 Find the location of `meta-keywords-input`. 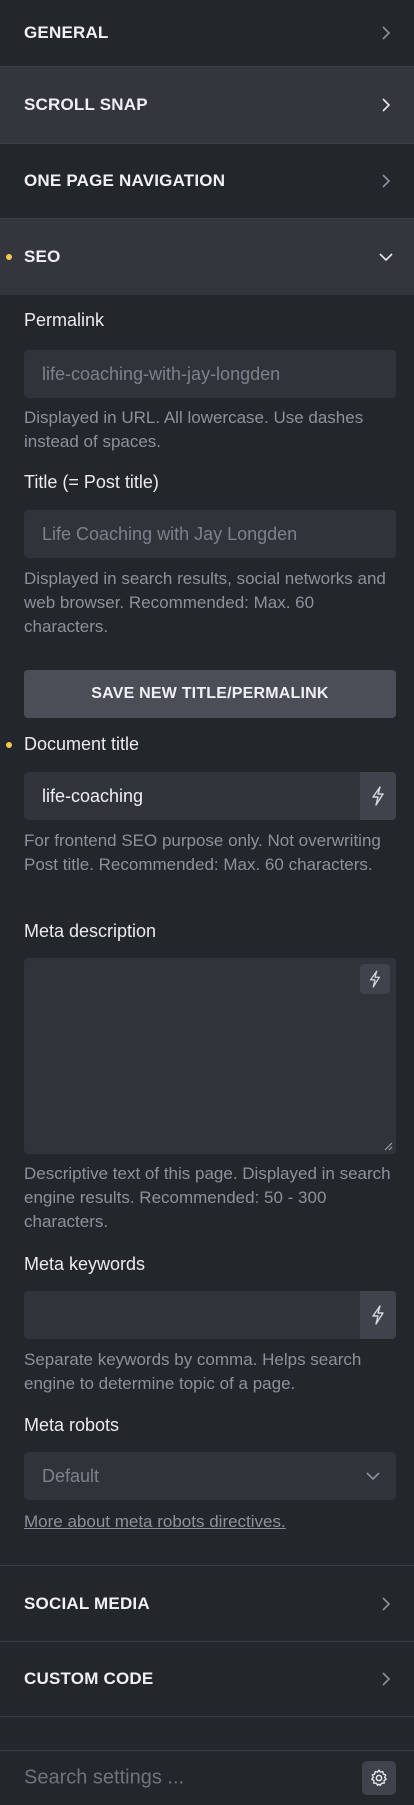

meta-keywords-input is located at coordinates (210, 1315).